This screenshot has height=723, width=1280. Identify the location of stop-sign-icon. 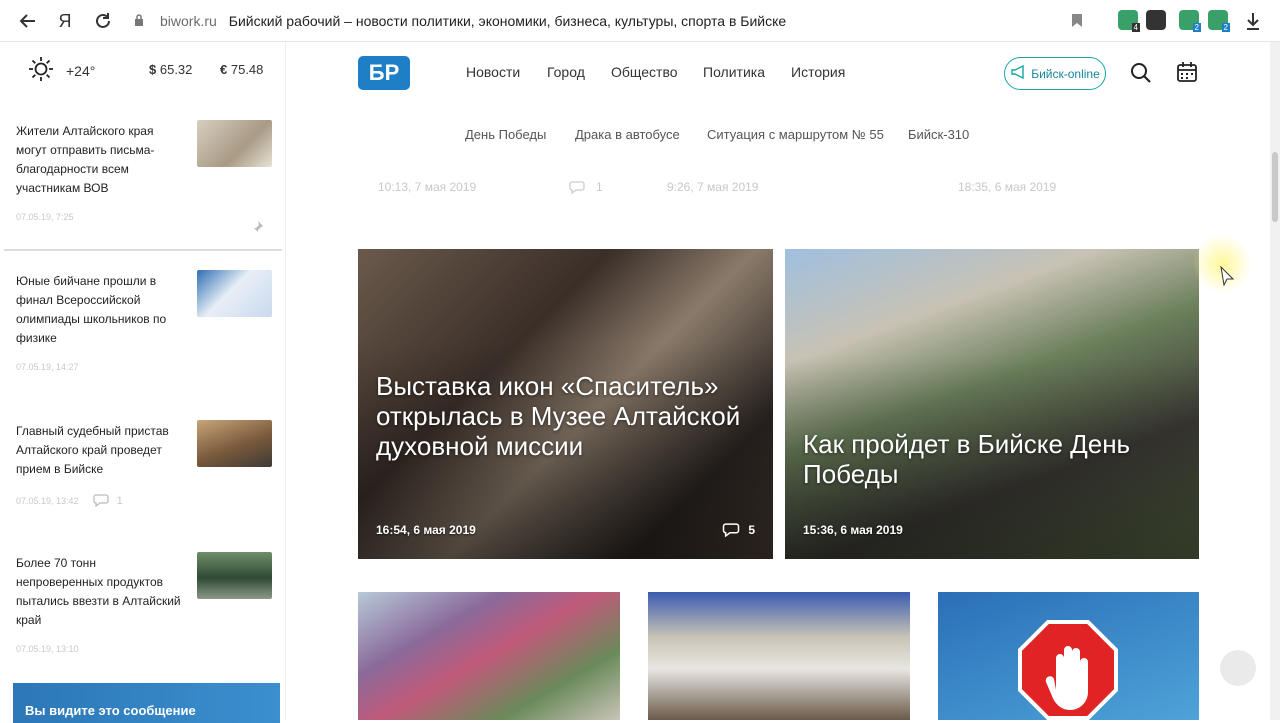
(1068, 670).